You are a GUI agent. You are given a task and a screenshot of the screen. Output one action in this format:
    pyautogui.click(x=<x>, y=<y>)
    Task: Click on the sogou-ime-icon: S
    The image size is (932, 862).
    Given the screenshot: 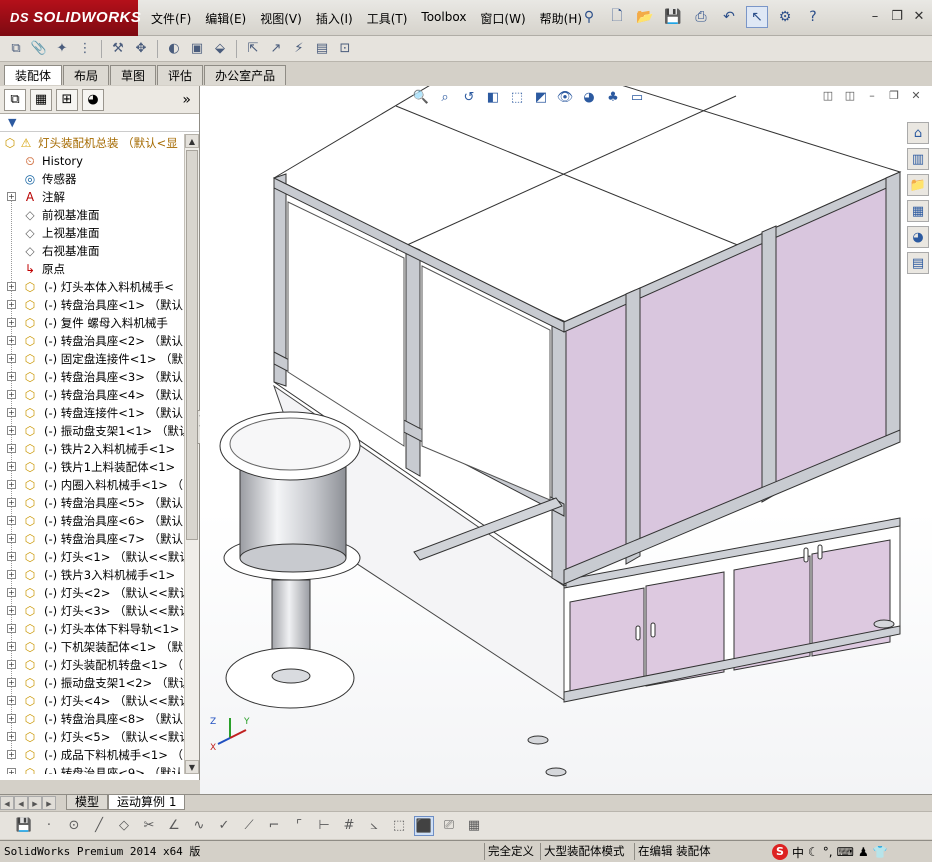 What is the action you would take?
    pyautogui.click(x=780, y=852)
    